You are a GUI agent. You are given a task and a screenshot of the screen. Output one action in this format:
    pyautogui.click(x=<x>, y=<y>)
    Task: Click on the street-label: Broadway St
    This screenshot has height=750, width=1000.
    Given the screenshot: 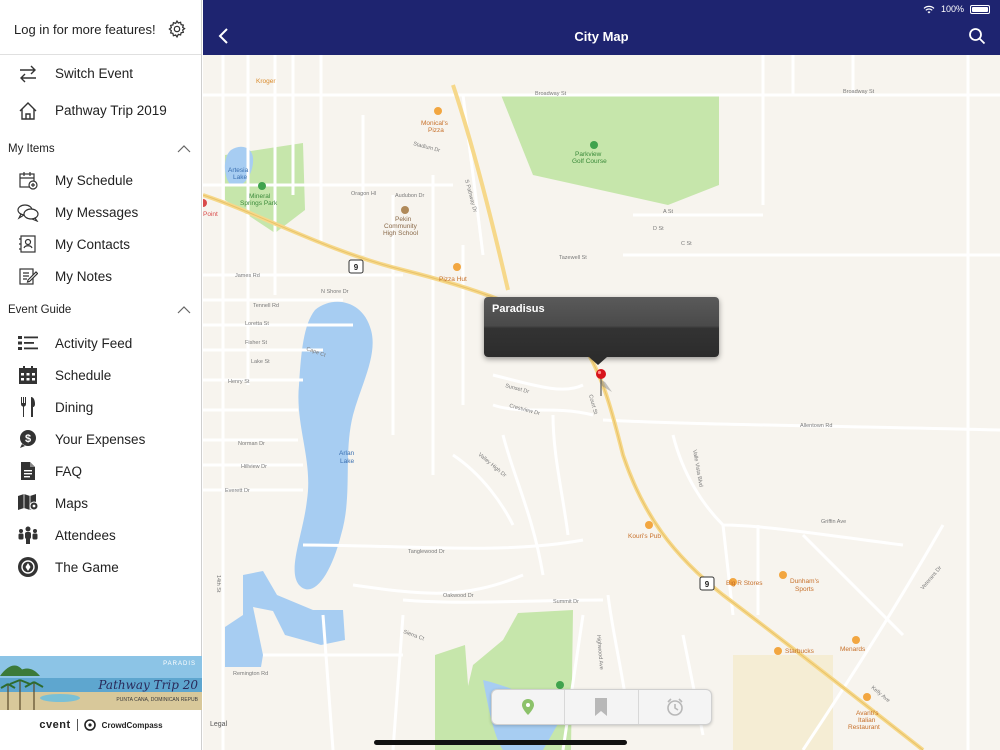 What is the action you would take?
    pyautogui.click(x=859, y=92)
    